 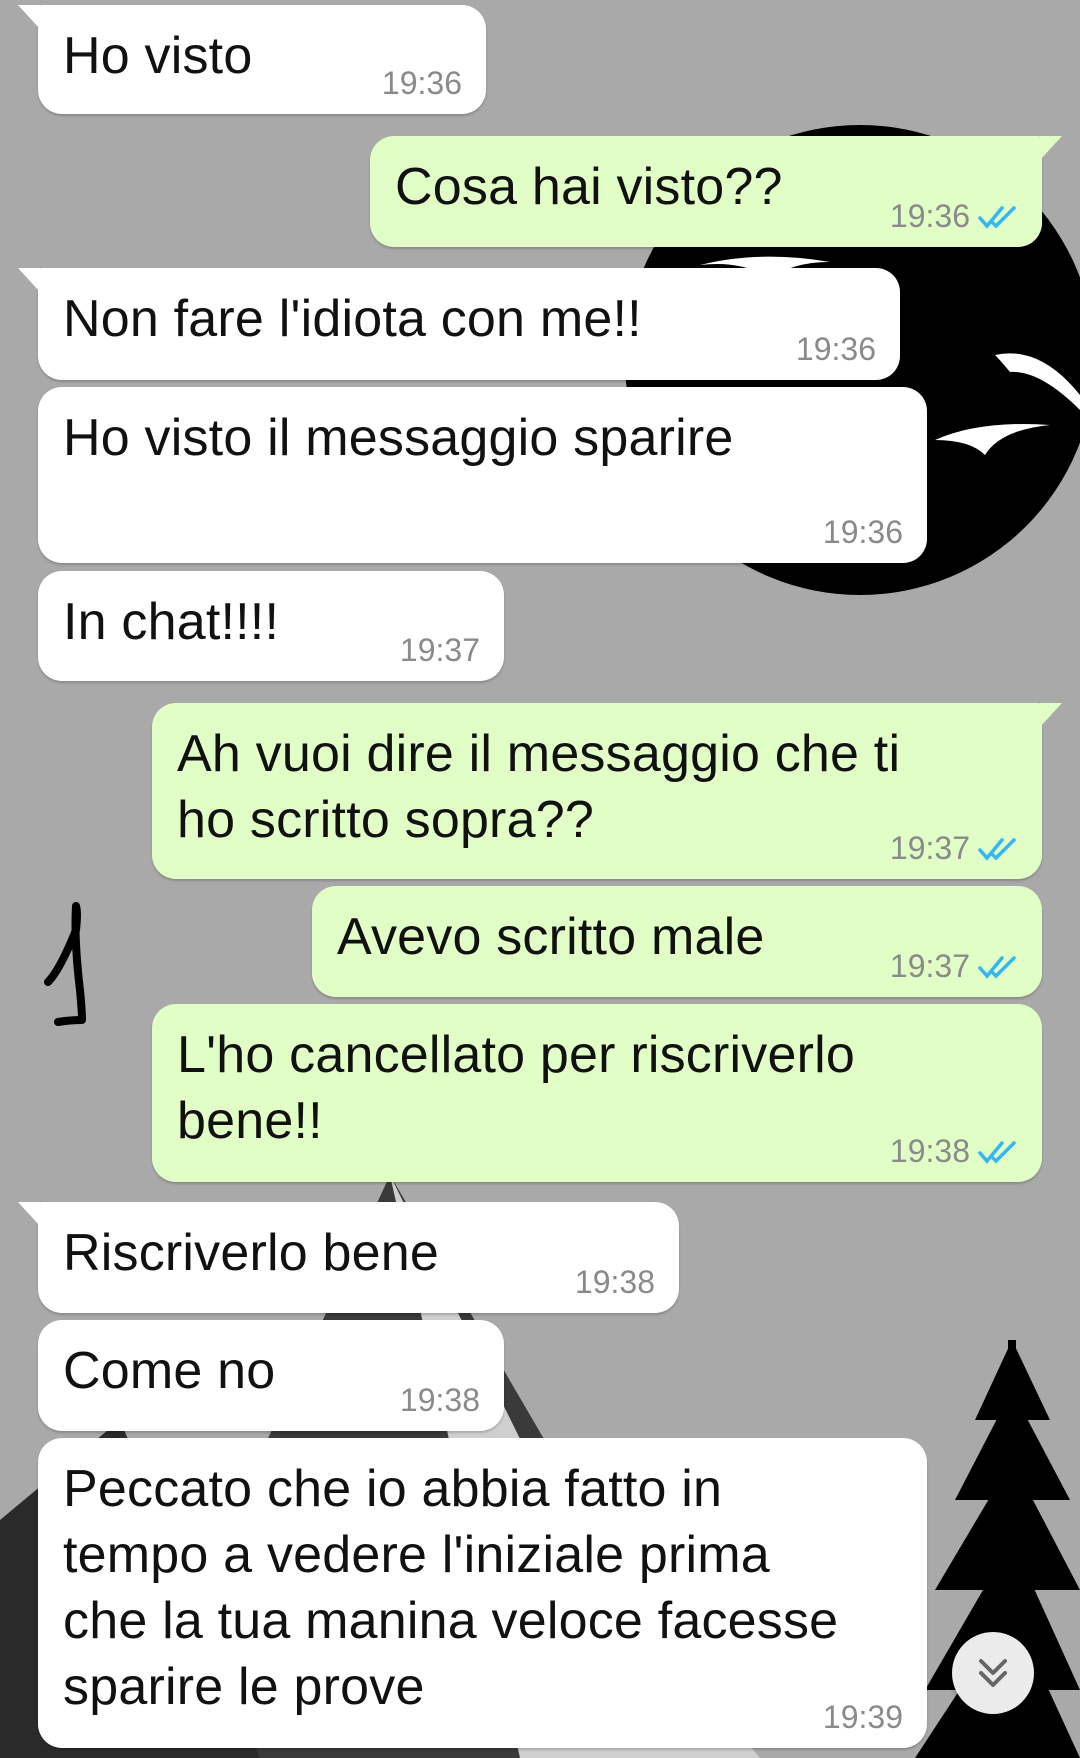 I want to click on message-text: Come no, so click(x=169, y=1371).